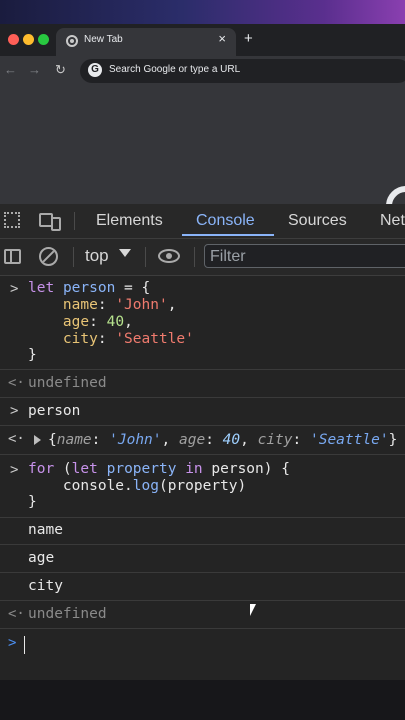 The width and height of the screenshot is (405, 720). I want to click on console-toolbar: top, so click(202, 257).